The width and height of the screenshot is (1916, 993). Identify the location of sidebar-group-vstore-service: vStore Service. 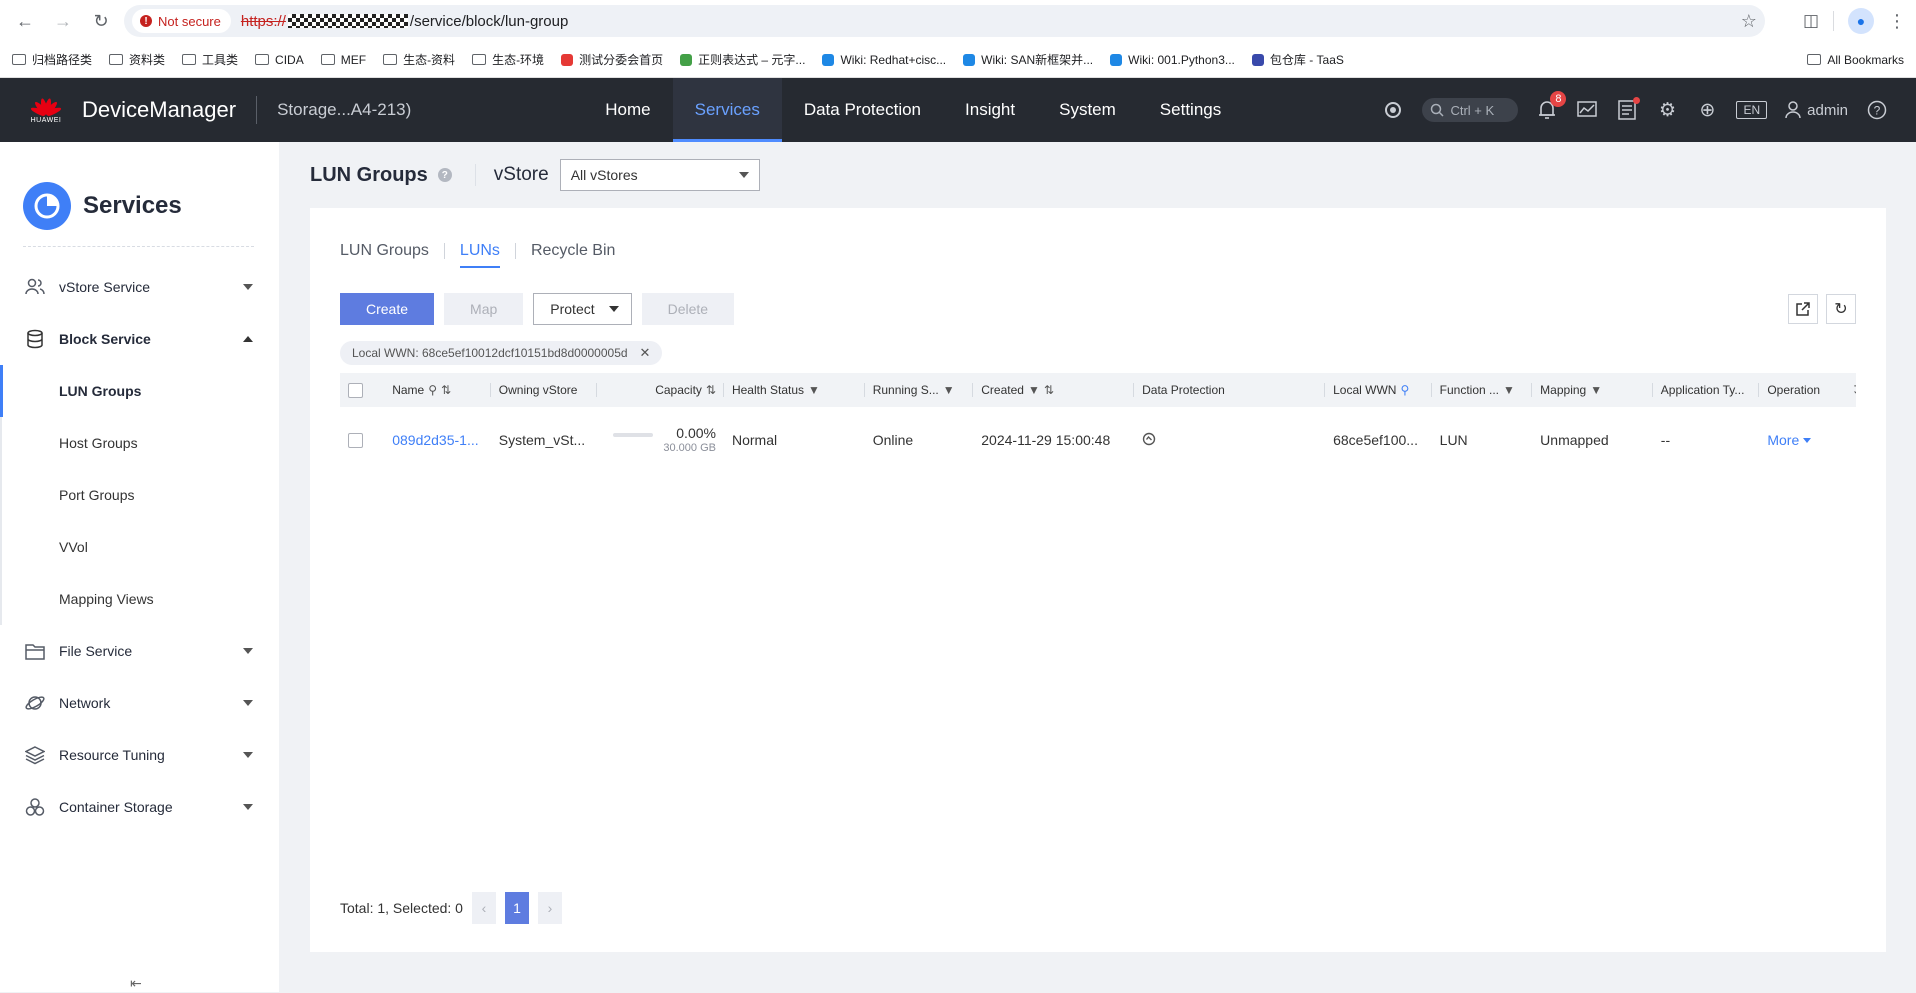
(139, 287).